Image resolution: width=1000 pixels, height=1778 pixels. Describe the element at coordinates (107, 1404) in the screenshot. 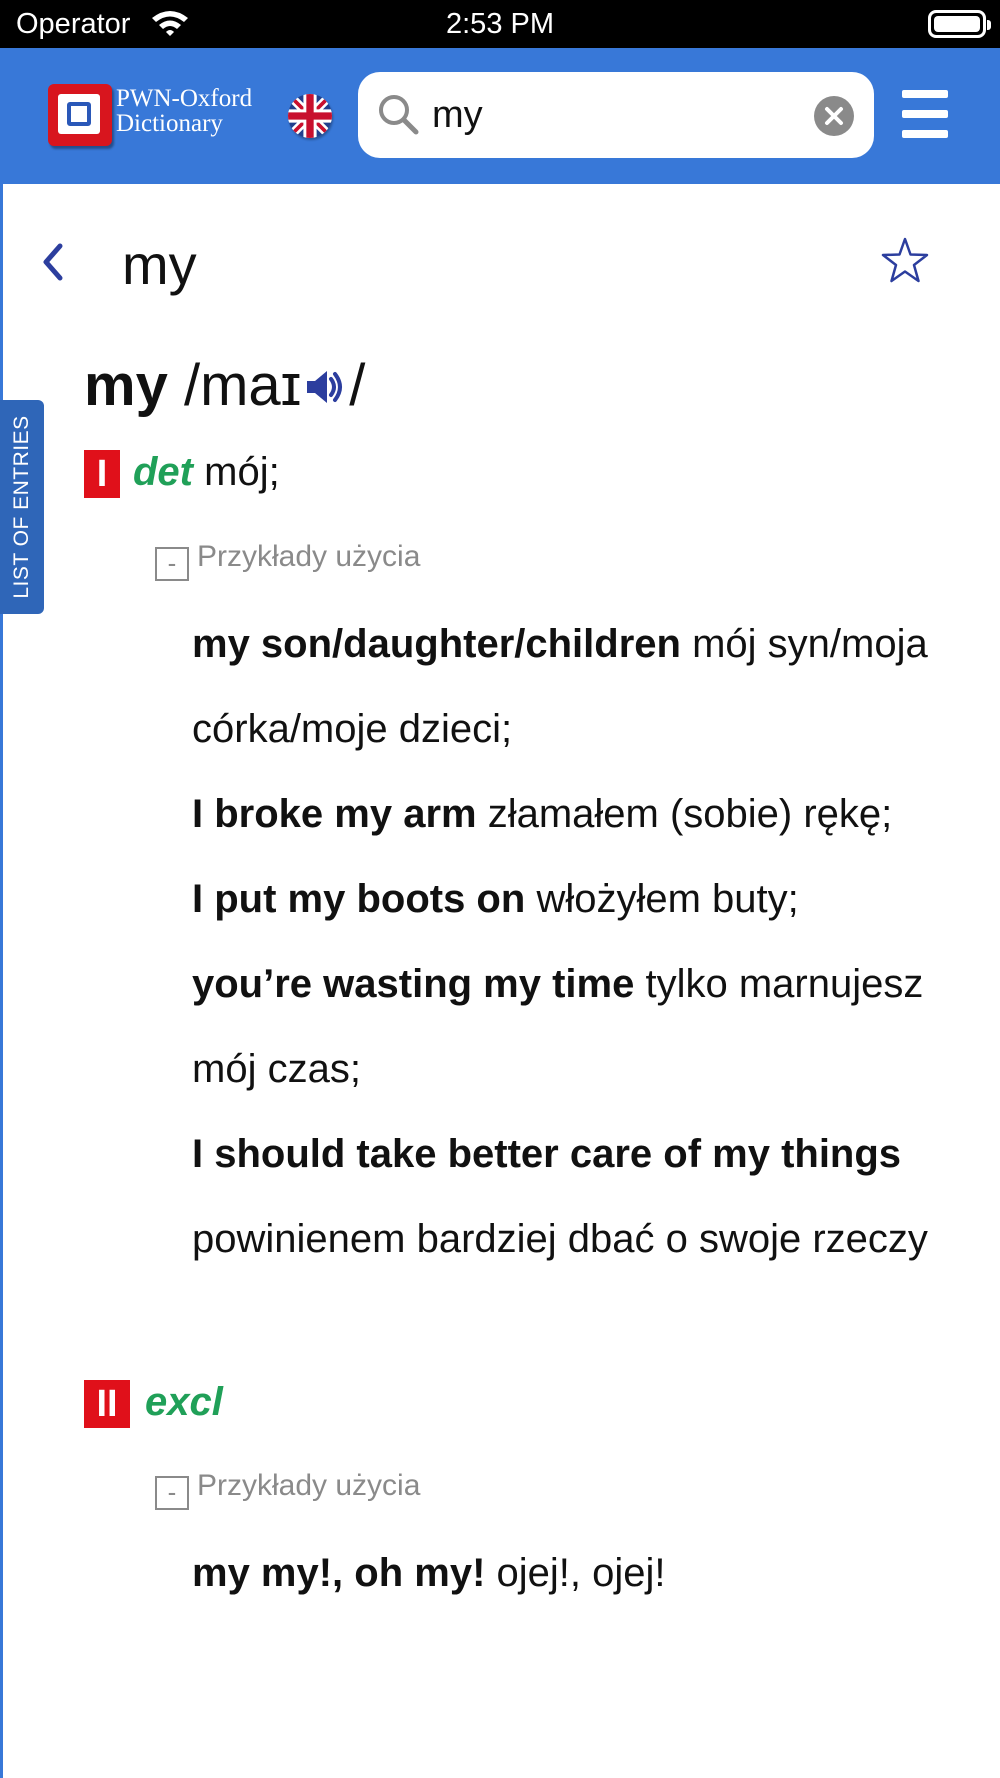

I see `sense-marker: II` at that location.